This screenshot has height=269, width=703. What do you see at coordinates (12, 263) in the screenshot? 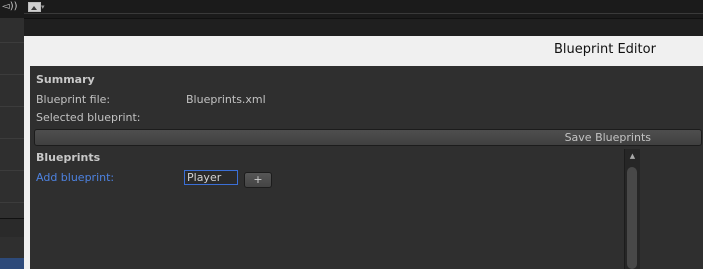
I see `selection-highlight` at bounding box center [12, 263].